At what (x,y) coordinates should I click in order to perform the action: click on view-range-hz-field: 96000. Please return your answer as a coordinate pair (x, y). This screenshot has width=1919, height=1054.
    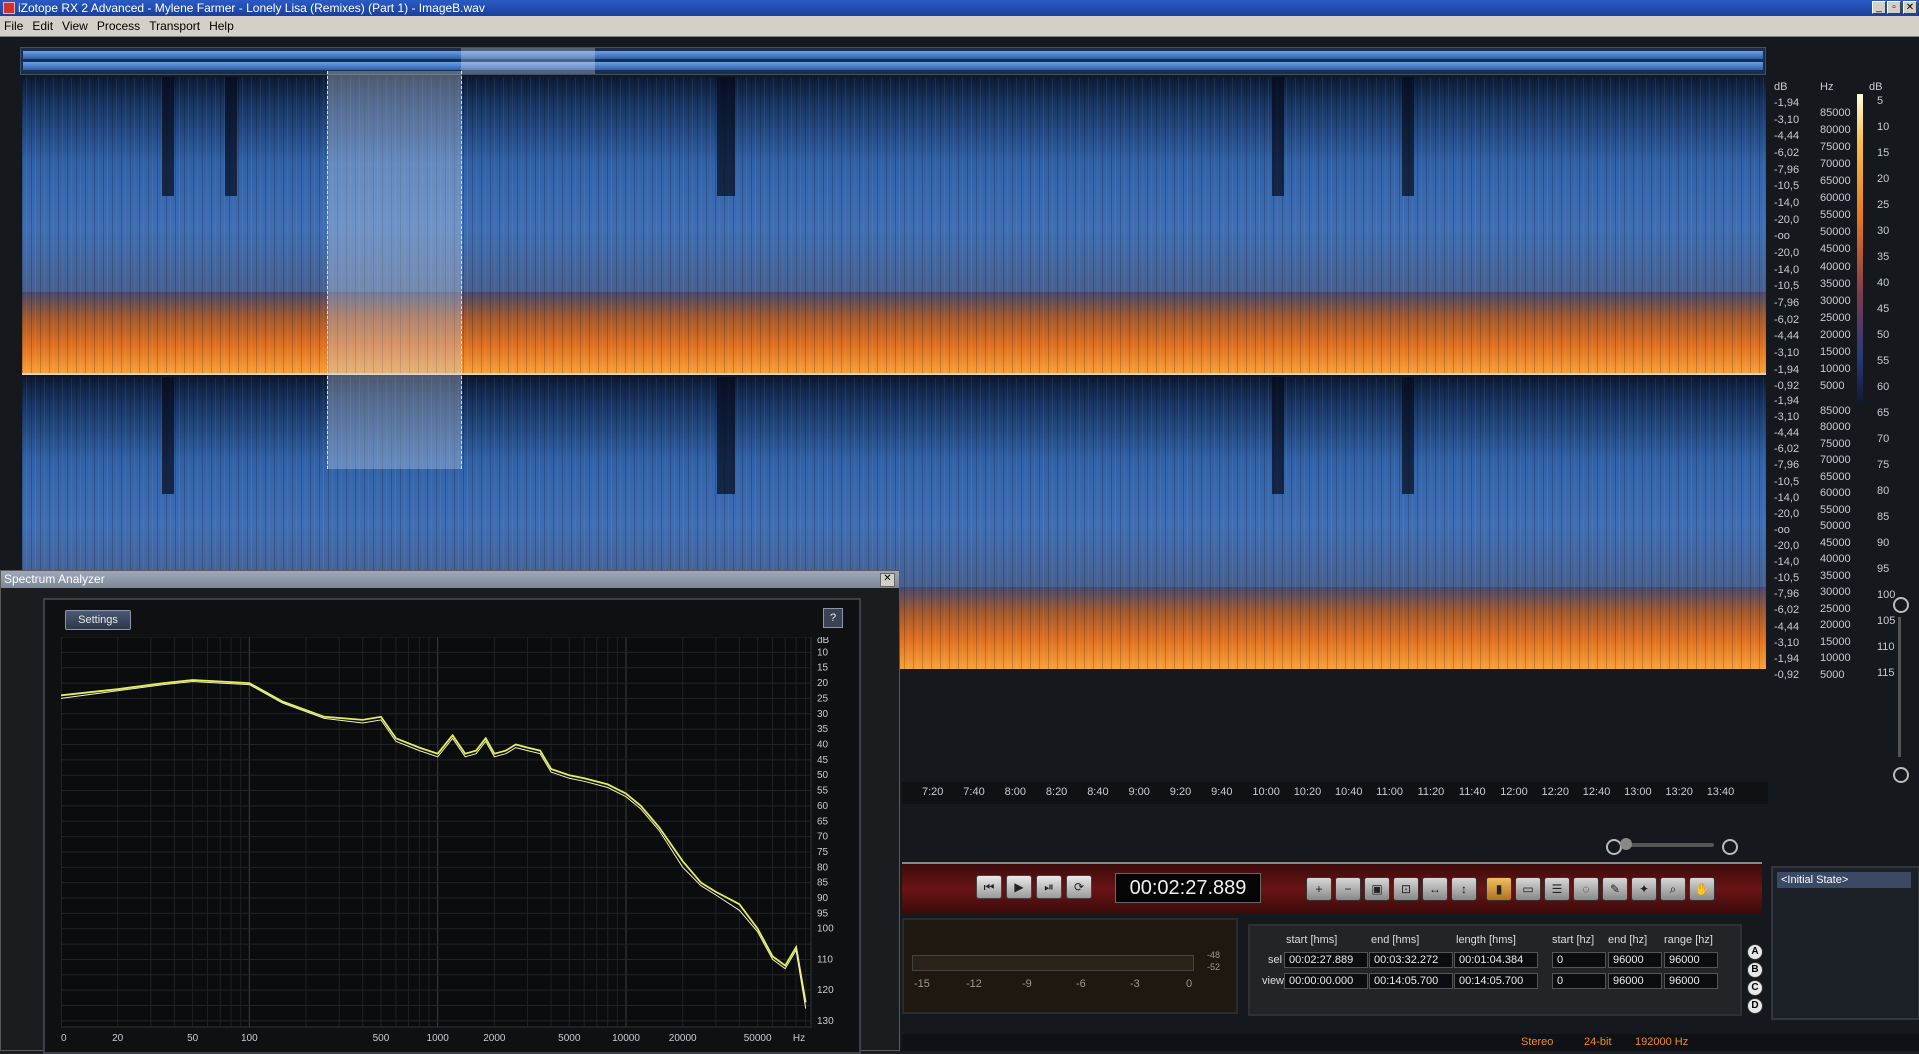
    Looking at the image, I should click on (1691, 981).